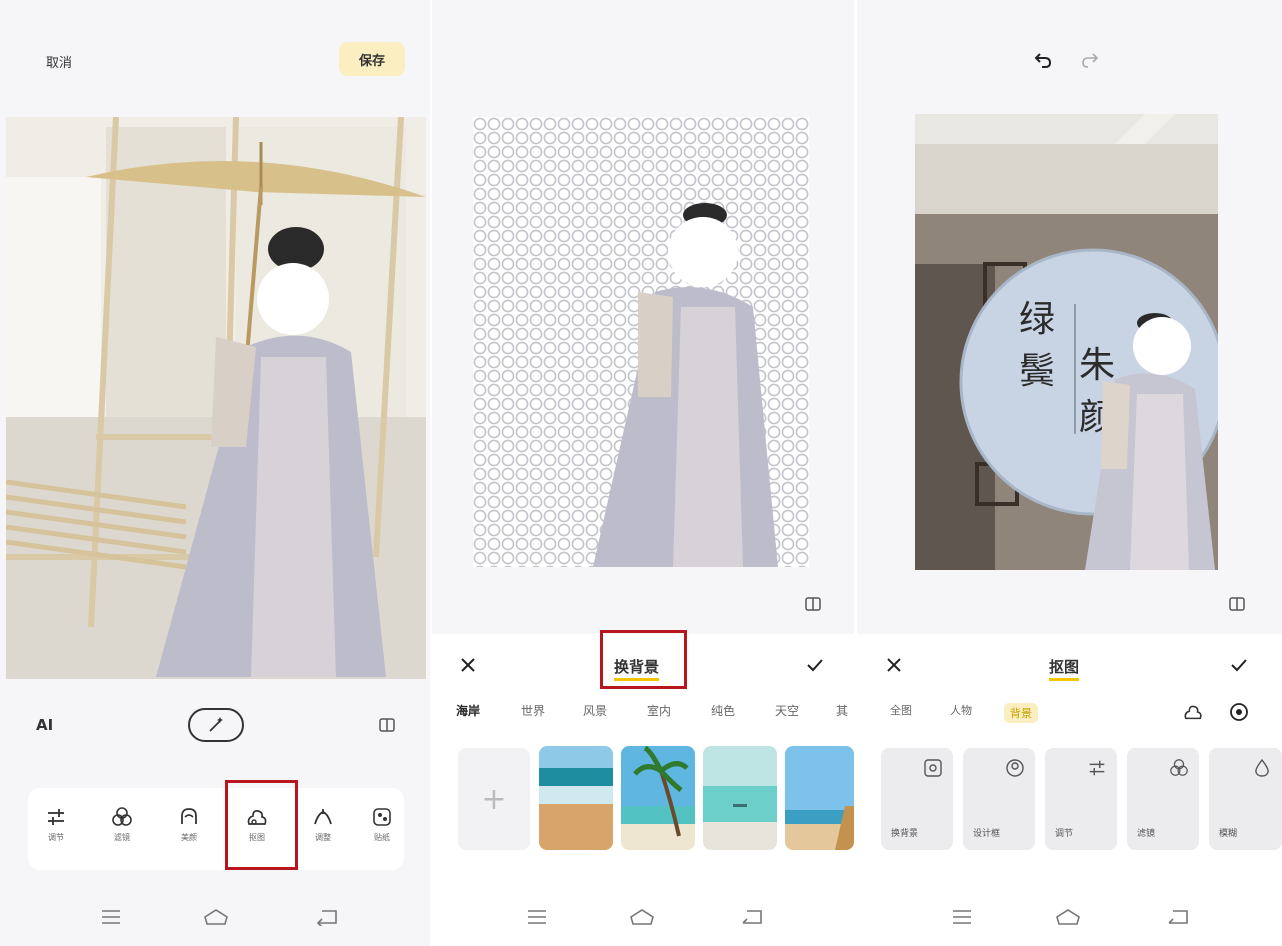 The height and width of the screenshot is (946, 1282). Describe the element at coordinates (787, 710) in the screenshot. I see `category-tab: 天空` at that location.